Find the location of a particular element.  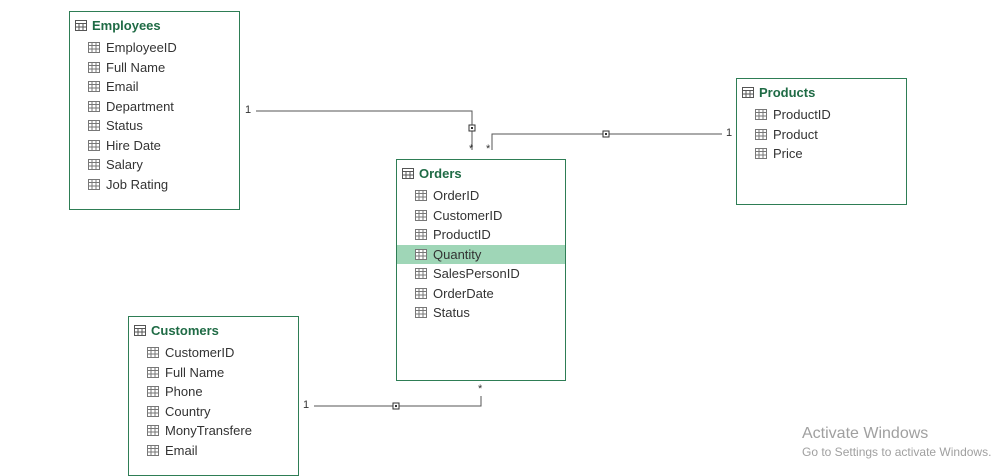

field-job-rating: Job Rating is located at coordinates (154, 185).